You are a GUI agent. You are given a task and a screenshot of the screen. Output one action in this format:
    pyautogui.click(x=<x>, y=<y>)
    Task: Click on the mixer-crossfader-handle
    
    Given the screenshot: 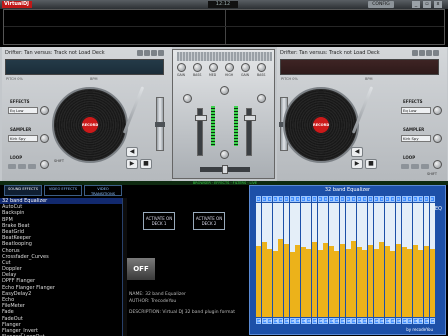 What is the action you would take?
    pyautogui.click(x=225, y=169)
    